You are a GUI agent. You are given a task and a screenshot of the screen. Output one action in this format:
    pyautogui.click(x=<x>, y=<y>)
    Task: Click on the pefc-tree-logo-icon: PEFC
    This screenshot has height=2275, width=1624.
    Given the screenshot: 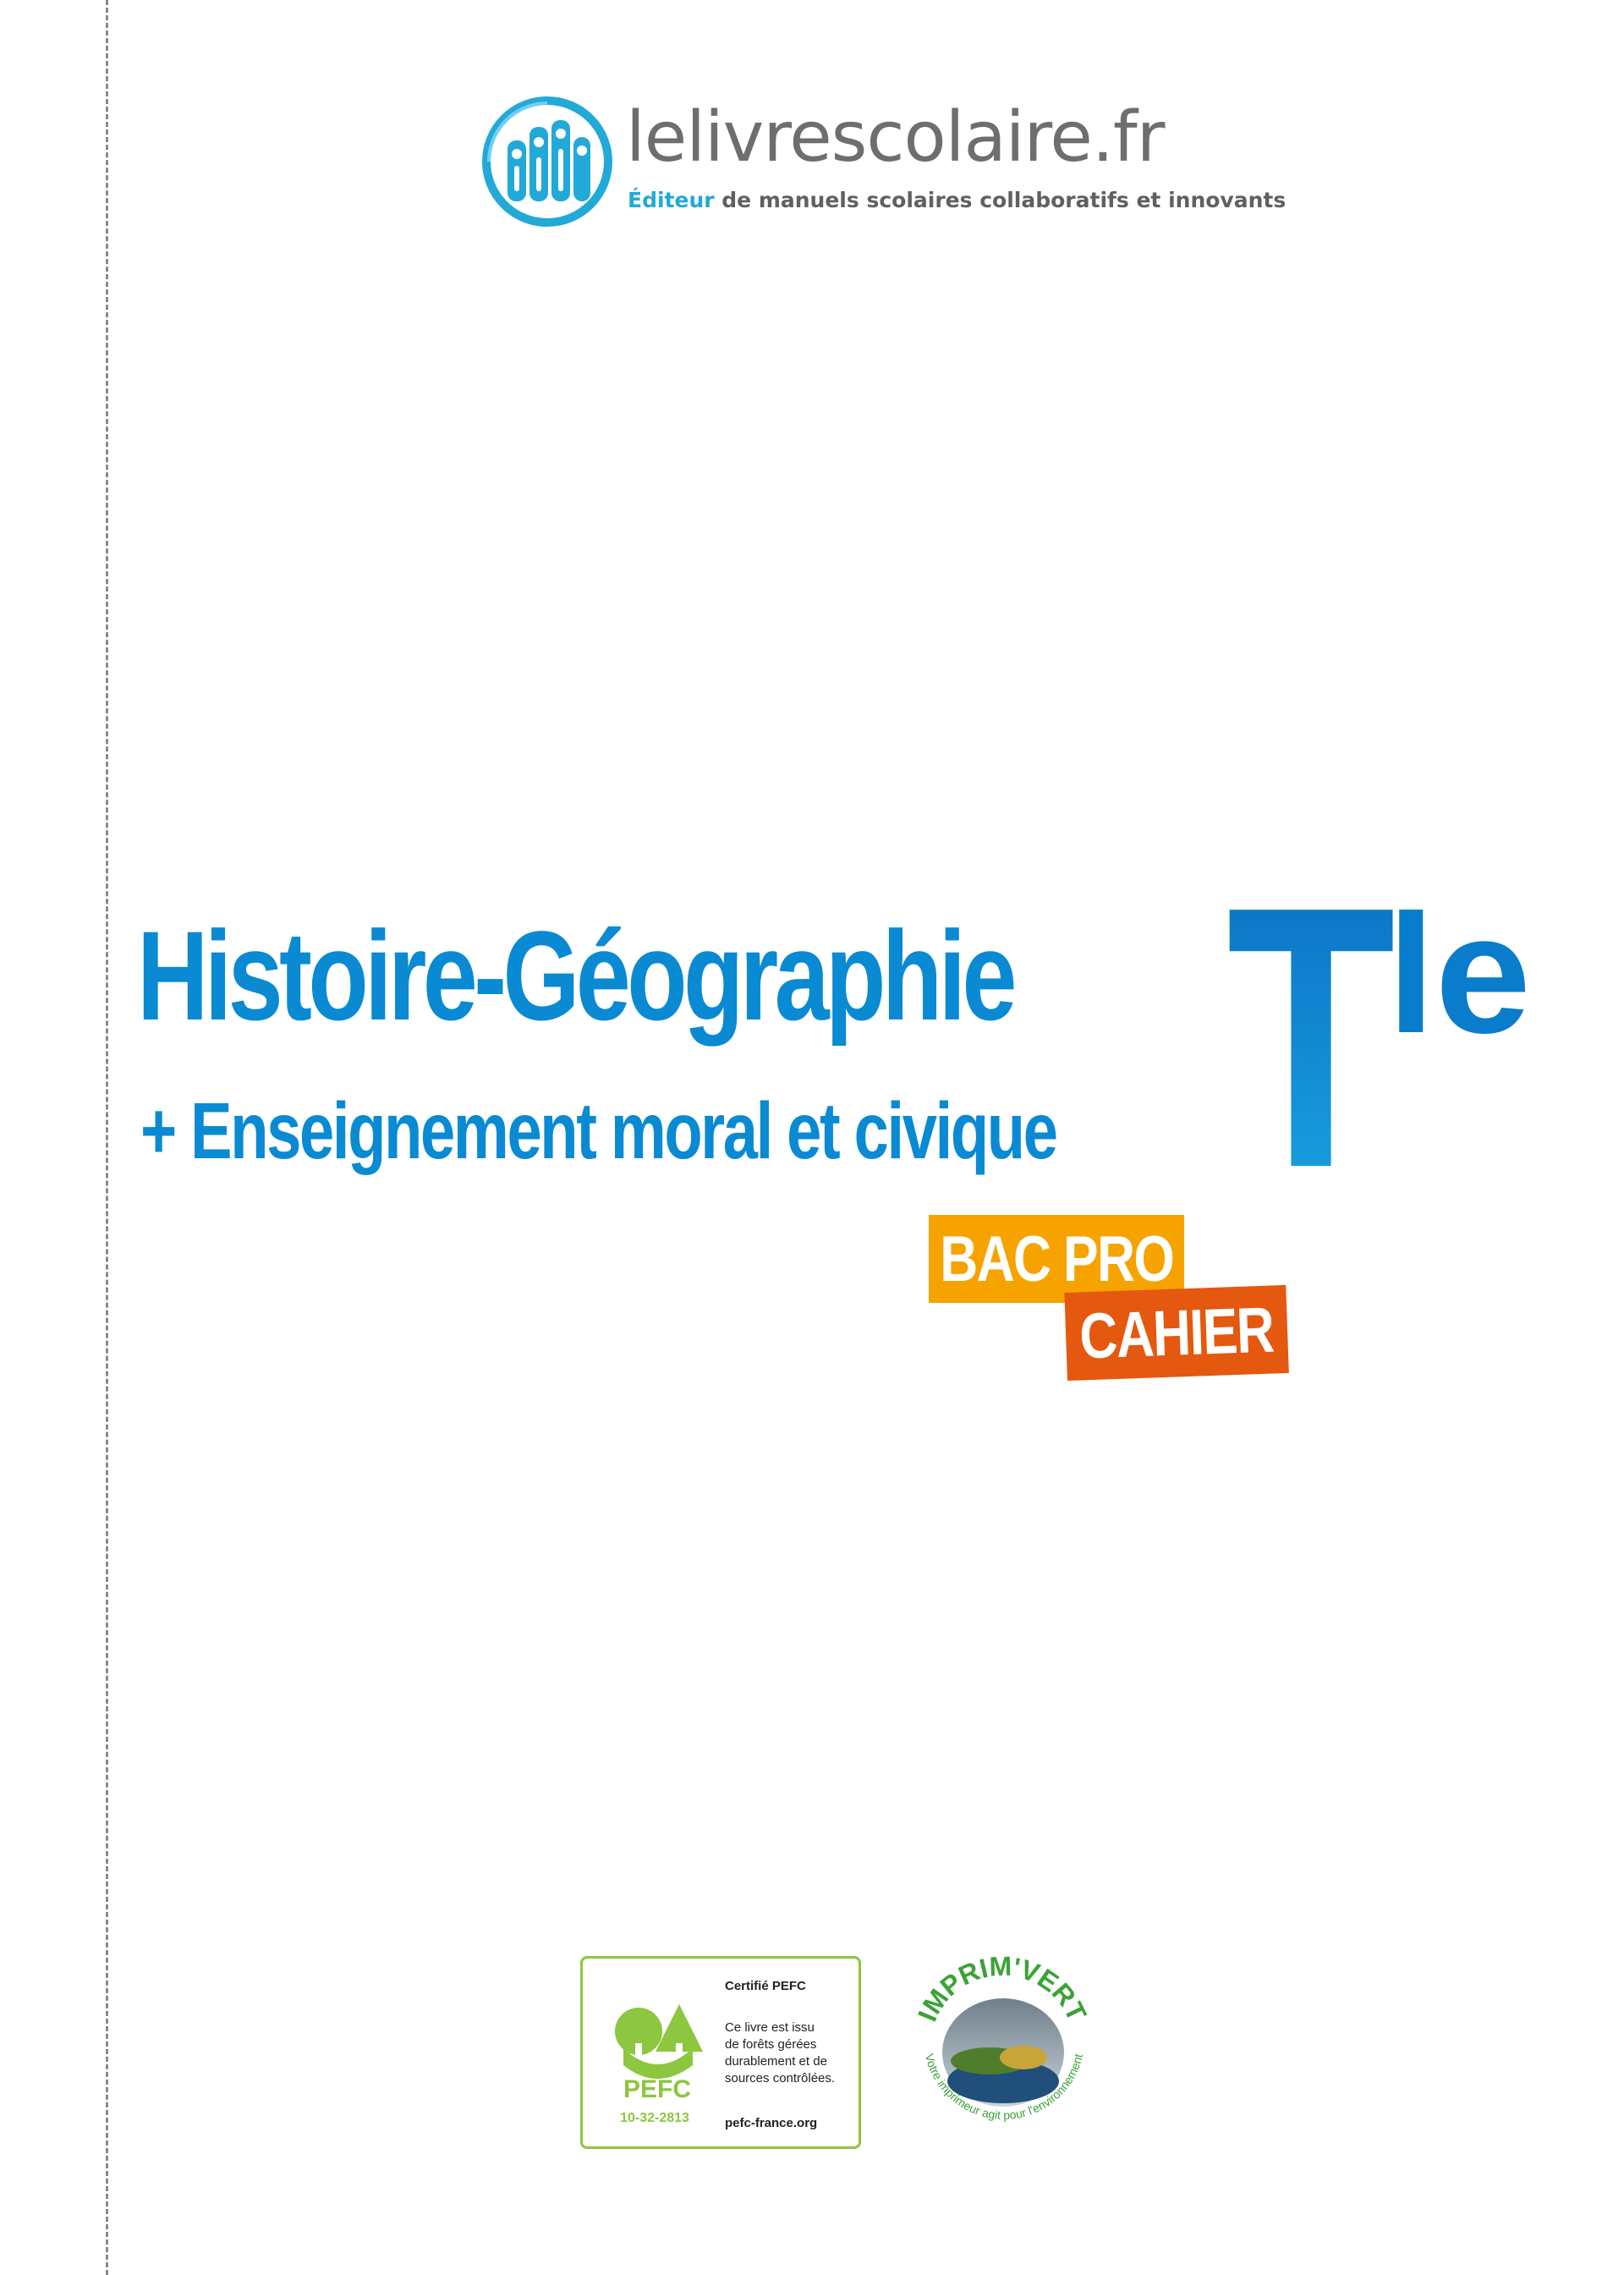 What is the action you would take?
    pyautogui.click(x=659, y=2053)
    